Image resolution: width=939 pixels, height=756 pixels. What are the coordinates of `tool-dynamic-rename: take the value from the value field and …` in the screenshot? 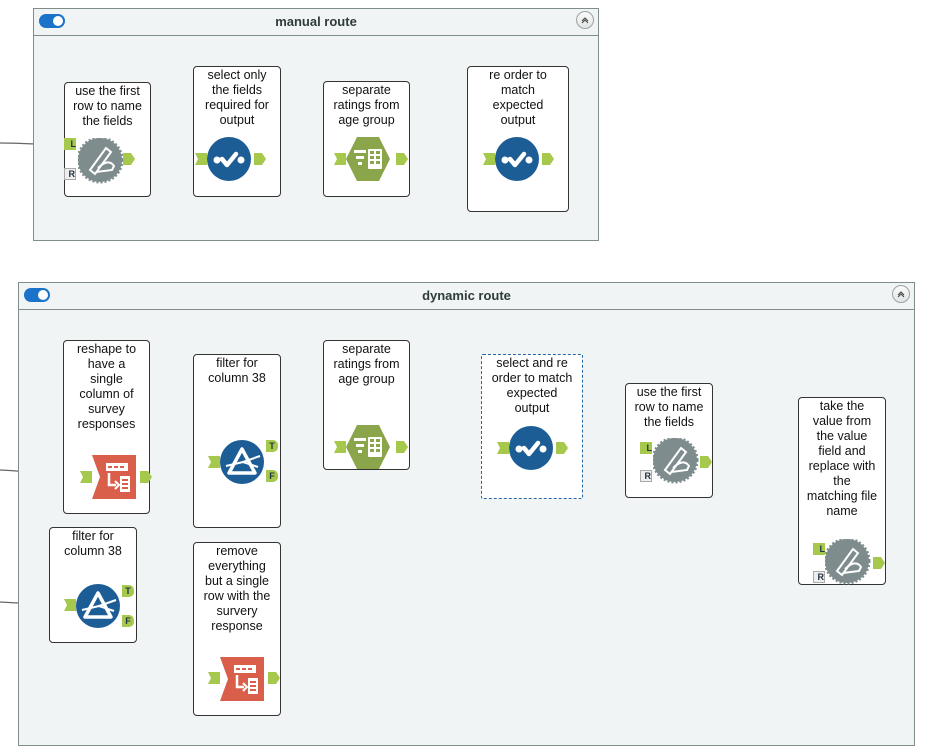 It's located at (842, 491).